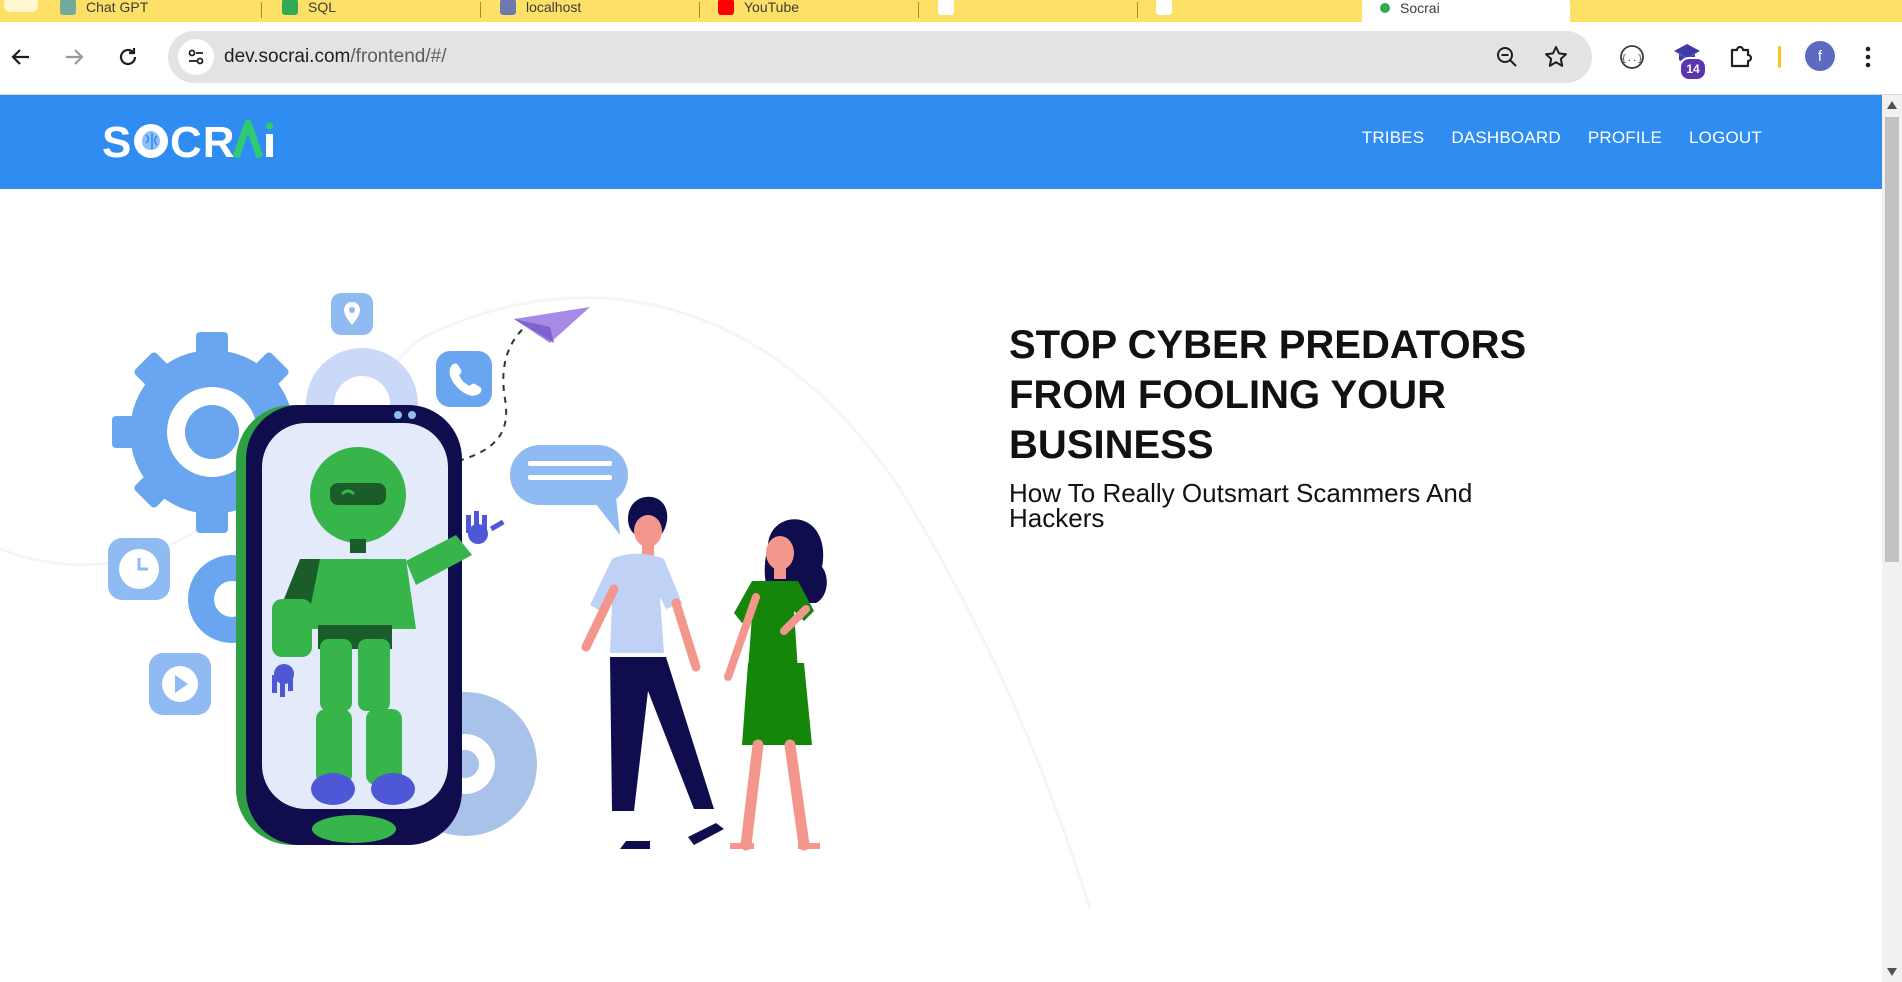  I want to click on phone-call-icon, so click(464, 379).